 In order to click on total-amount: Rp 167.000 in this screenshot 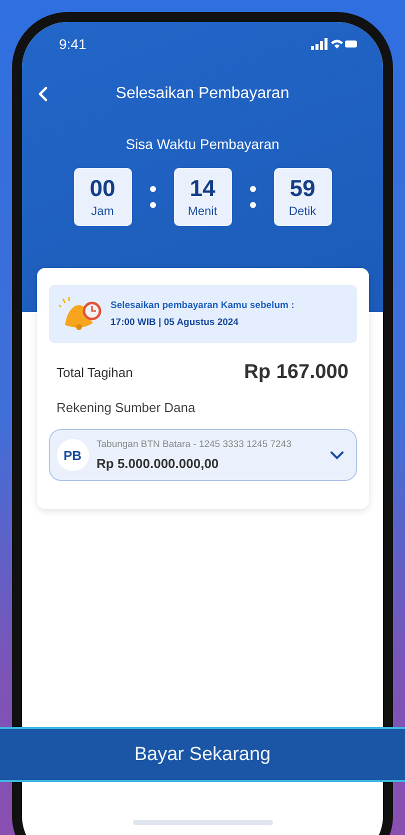, I will do `click(296, 372)`.